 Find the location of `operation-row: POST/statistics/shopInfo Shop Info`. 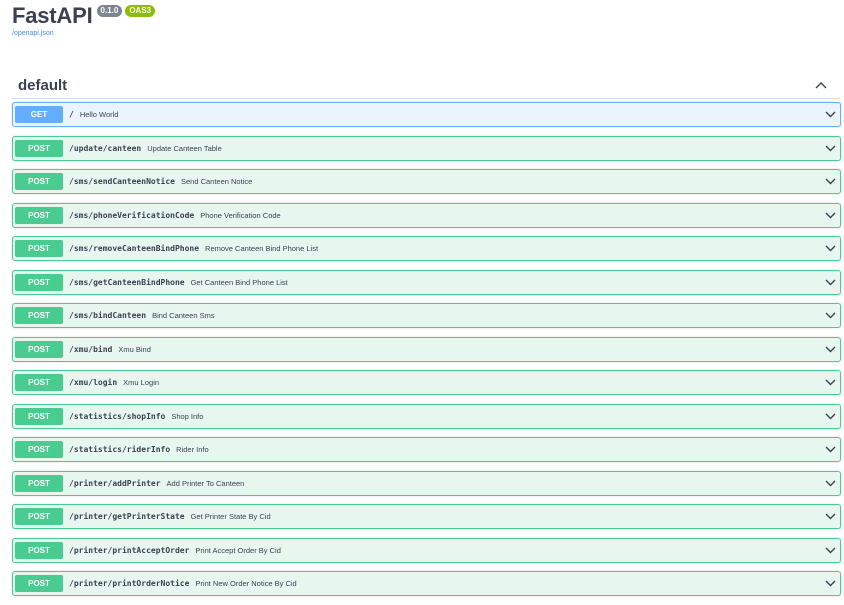

operation-row: POST/statistics/shopInfo Shop Info is located at coordinates (426, 416).